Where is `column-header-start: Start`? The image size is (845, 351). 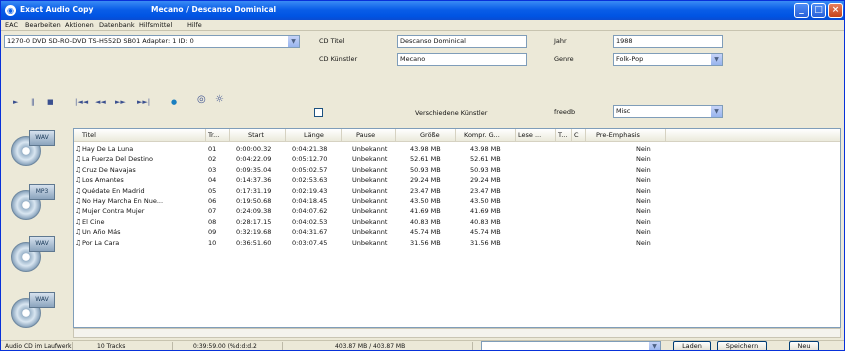 column-header-start: Start is located at coordinates (258, 135).